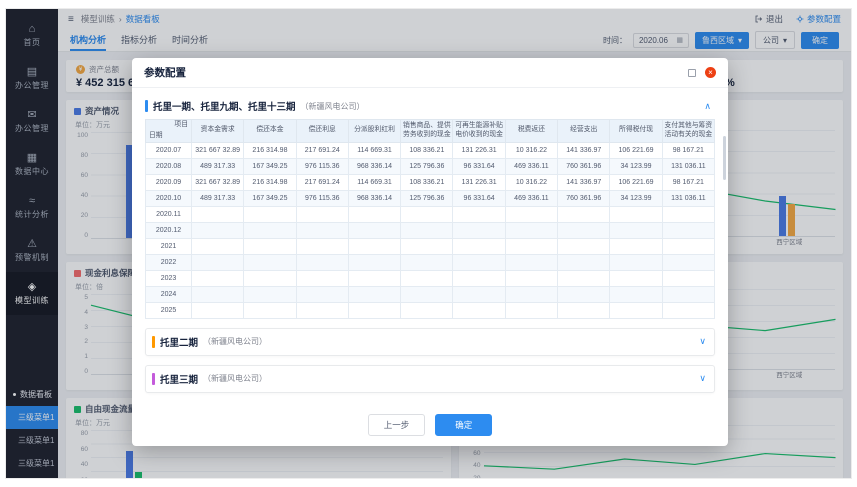 The width and height of the screenshot is (857, 487). Describe the element at coordinates (430, 262) in the screenshot. I see `table-row: 2022` at that location.